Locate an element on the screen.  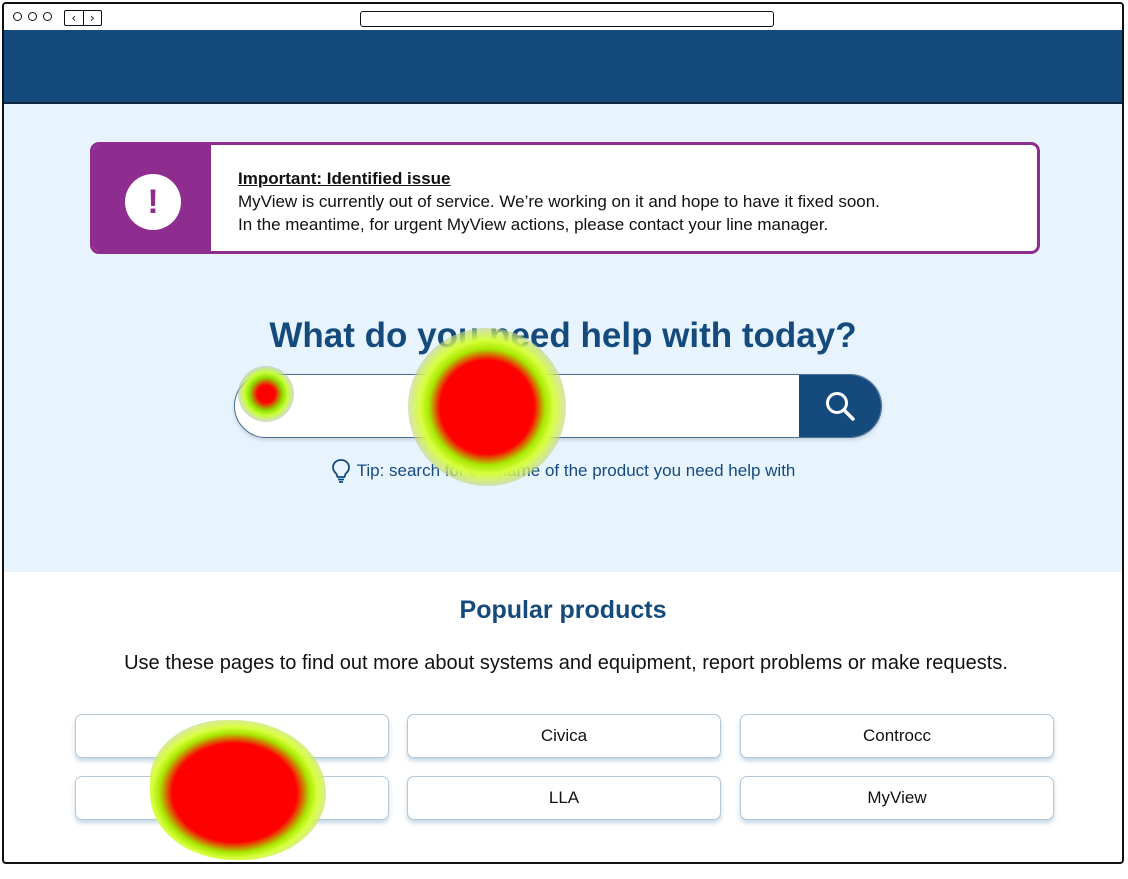
product-button-civica: Civica is located at coordinates (564, 736).